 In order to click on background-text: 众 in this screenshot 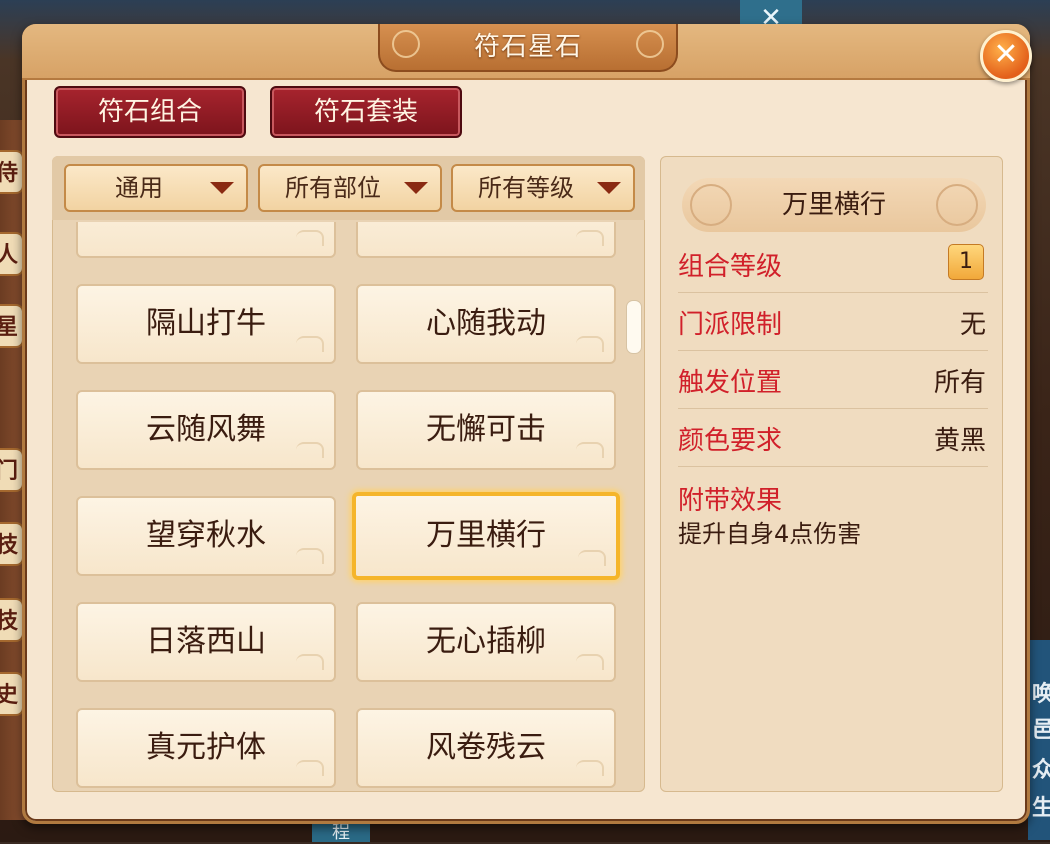, I will do `click(1041, 770)`.